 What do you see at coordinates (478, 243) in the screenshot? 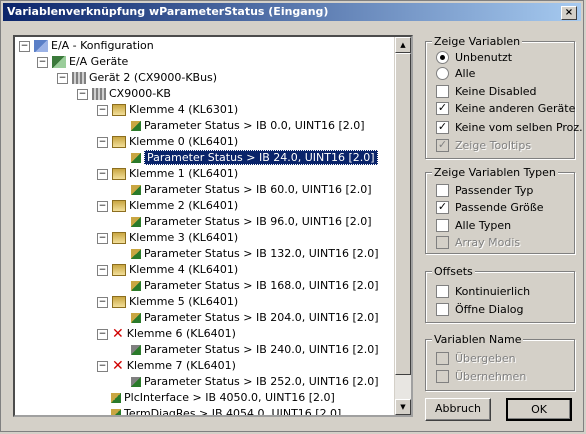
I see `checkbox-array-modis: Array Modis` at bounding box center [478, 243].